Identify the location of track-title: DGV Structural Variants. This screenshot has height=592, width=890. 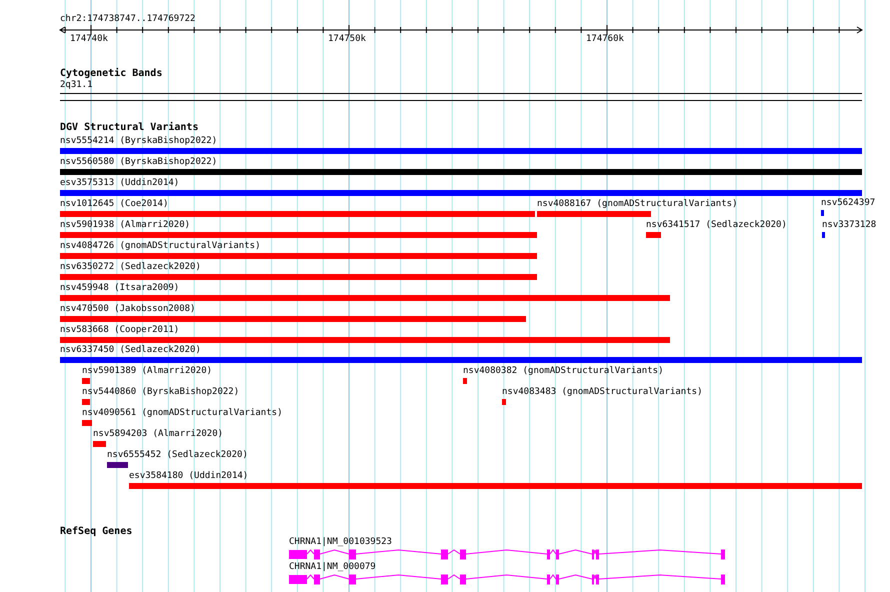
(129, 127).